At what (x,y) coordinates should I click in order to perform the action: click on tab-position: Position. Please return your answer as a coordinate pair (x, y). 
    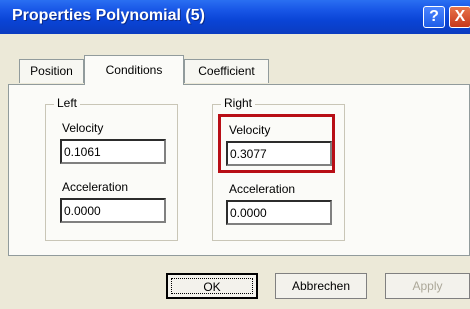
    Looking at the image, I should click on (51, 71).